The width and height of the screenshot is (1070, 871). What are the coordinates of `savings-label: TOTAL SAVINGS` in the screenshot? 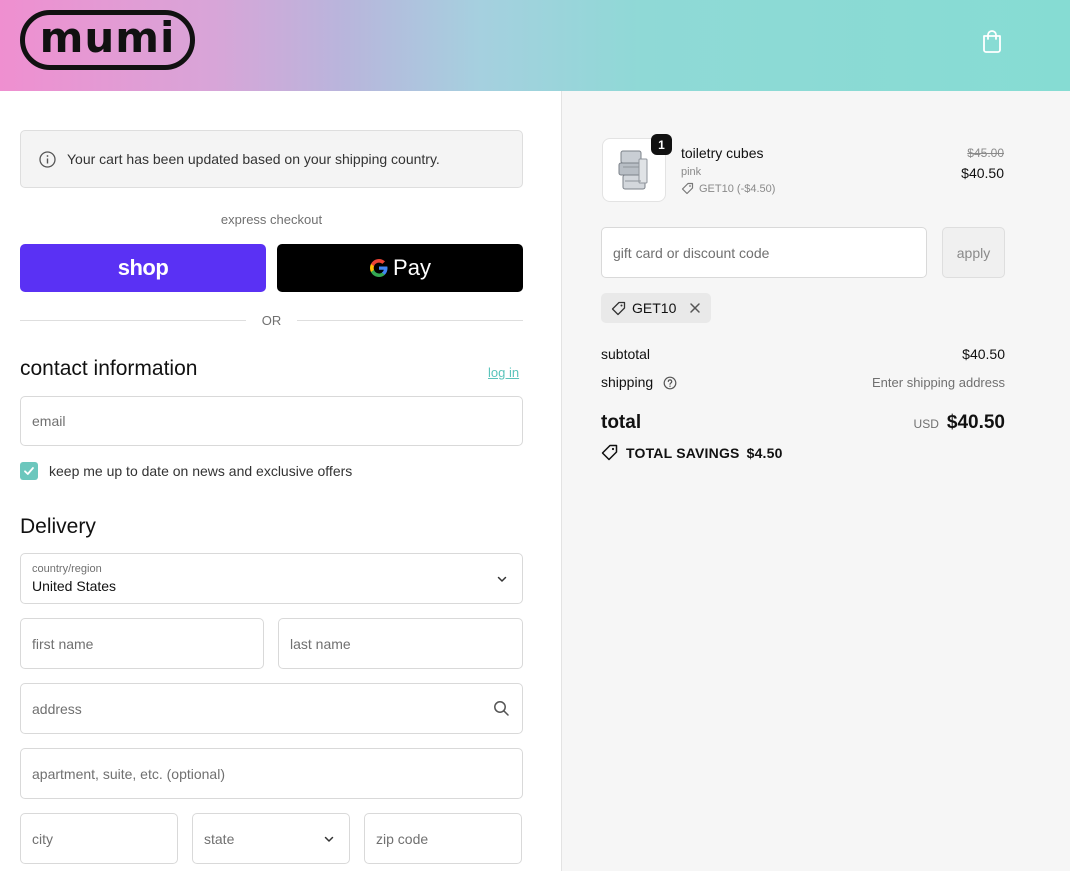 It's located at (683, 452).